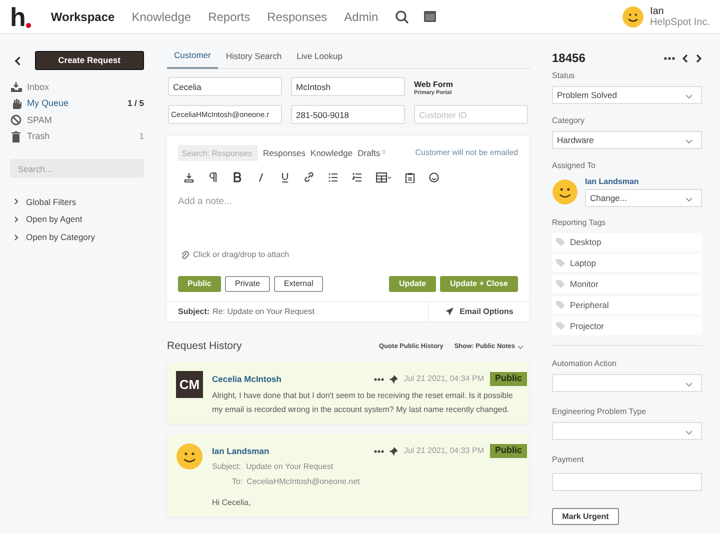  What do you see at coordinates (77, 136) in the screenshot?
I see `sidebar-item: Trash 1` at bounding box center [77, 136].